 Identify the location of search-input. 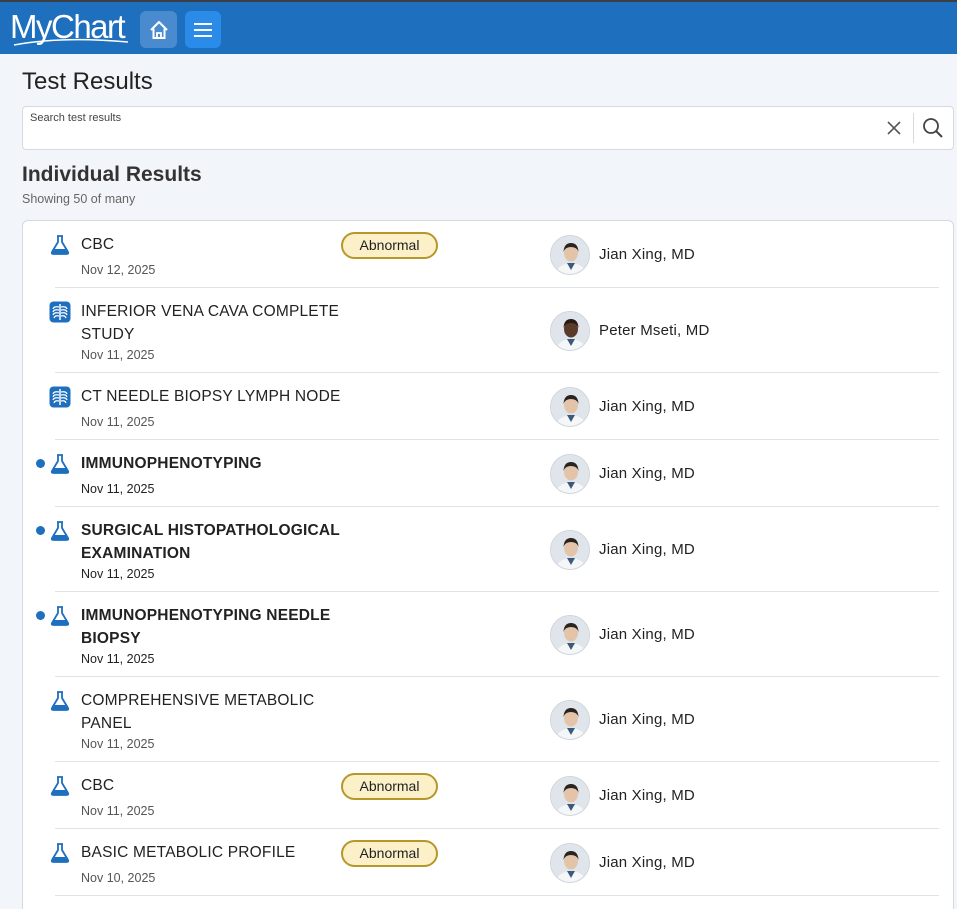
(453, 128).